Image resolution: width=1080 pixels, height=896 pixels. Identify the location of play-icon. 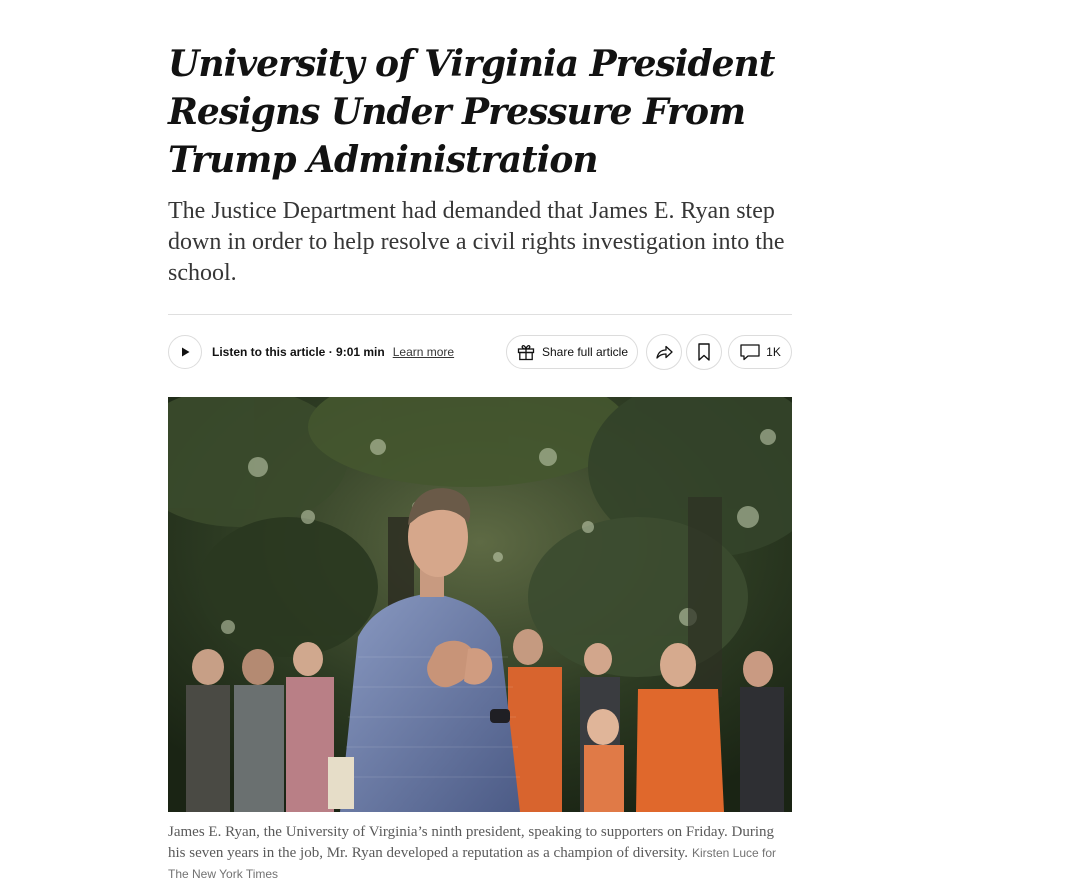
(186, 352).